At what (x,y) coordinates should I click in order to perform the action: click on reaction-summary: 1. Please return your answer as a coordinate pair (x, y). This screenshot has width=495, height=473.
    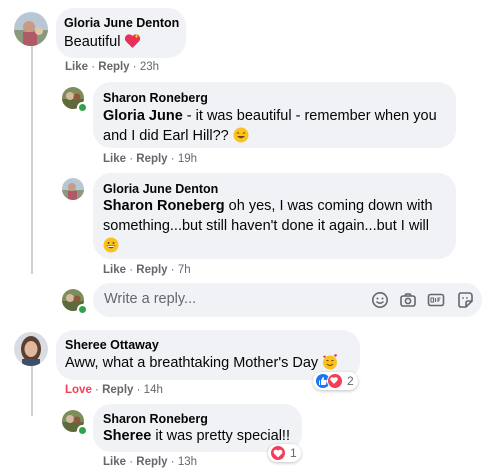
    Looking at the image, I should click on (284, 453).